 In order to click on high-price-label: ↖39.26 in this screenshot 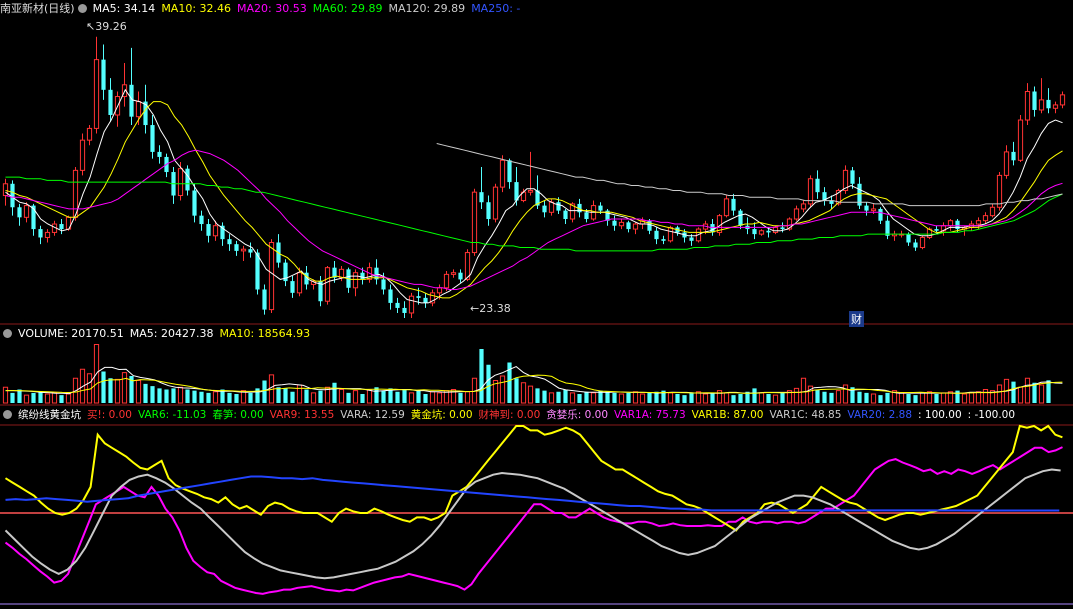, I will do `click(106, 26)`.